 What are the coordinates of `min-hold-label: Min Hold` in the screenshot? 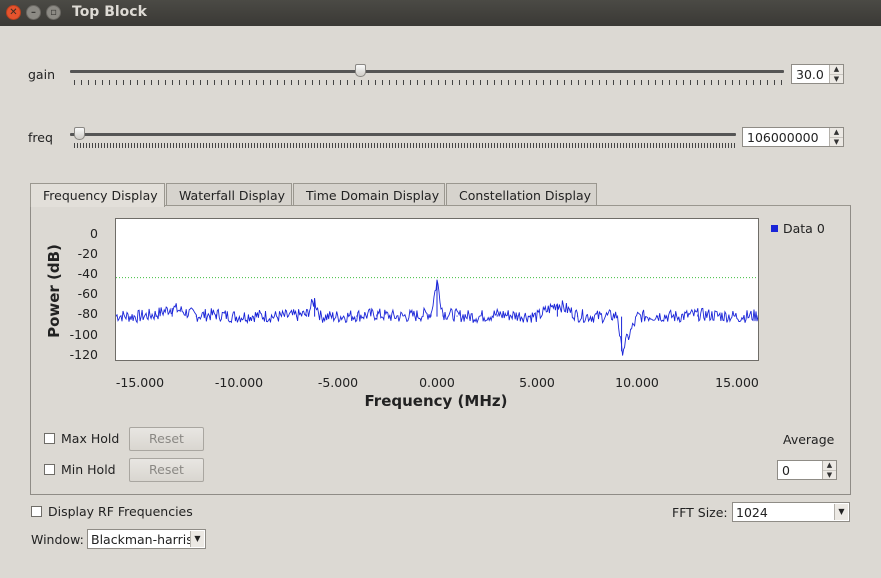 It's located at (88, 469).